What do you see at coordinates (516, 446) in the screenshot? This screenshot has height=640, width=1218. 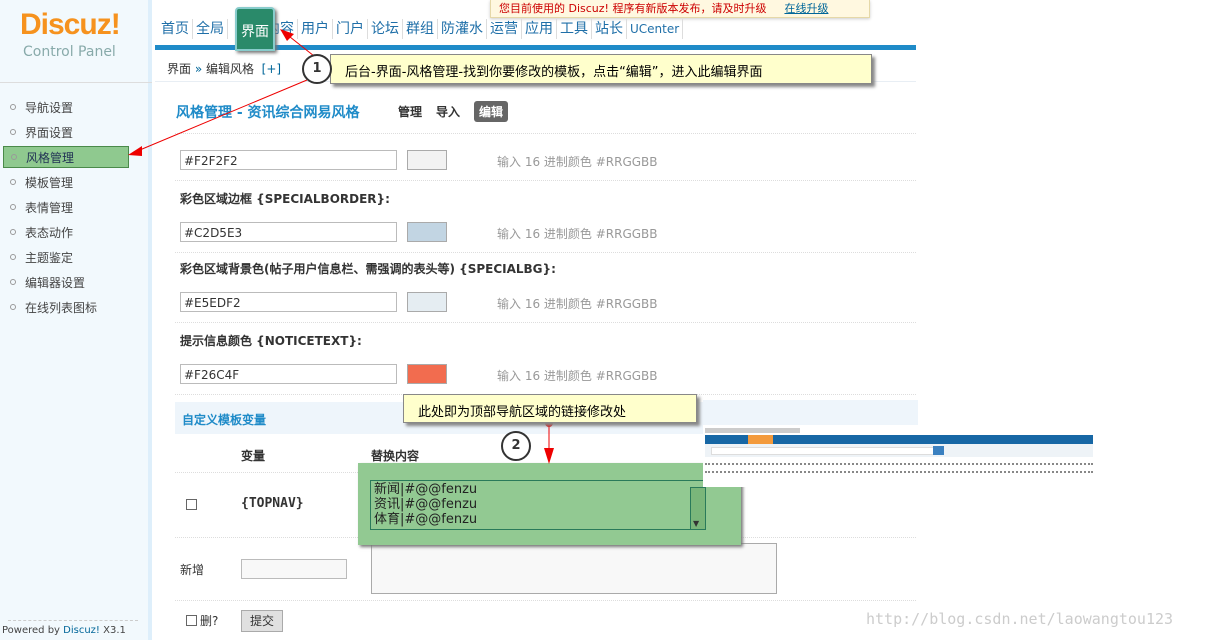 I see `callout-number-2: 2` at bounding box center [516, 446].